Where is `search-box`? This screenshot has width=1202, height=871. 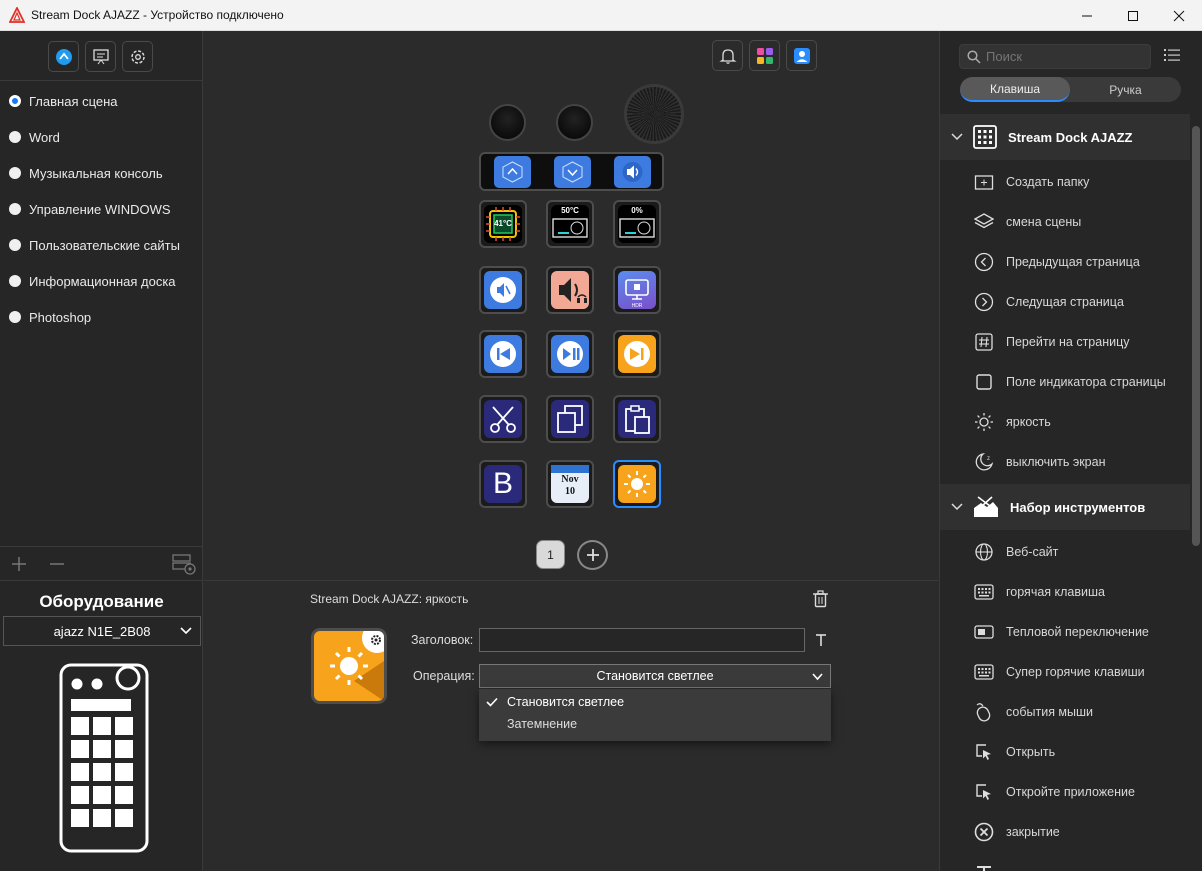 search-box is located at coordinates (1055, 56).